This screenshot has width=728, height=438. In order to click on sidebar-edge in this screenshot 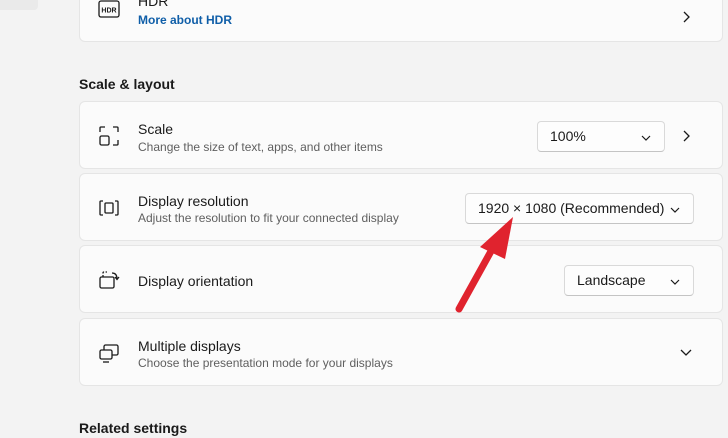, I will do `click(19, 5)`.